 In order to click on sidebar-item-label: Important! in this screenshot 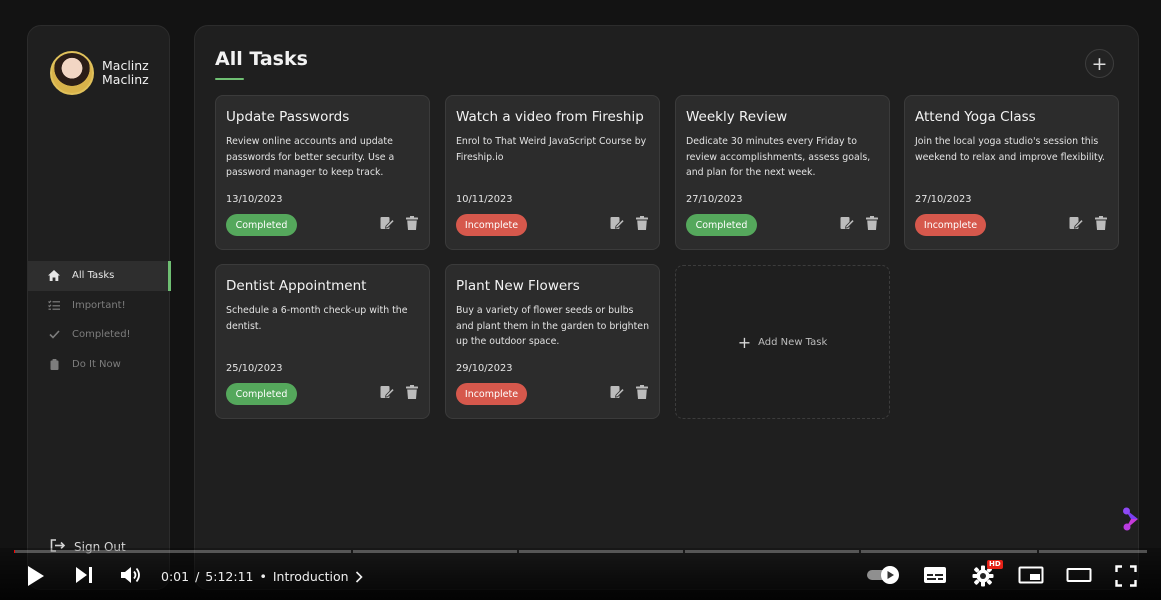, I will do `click(99, 305)`.